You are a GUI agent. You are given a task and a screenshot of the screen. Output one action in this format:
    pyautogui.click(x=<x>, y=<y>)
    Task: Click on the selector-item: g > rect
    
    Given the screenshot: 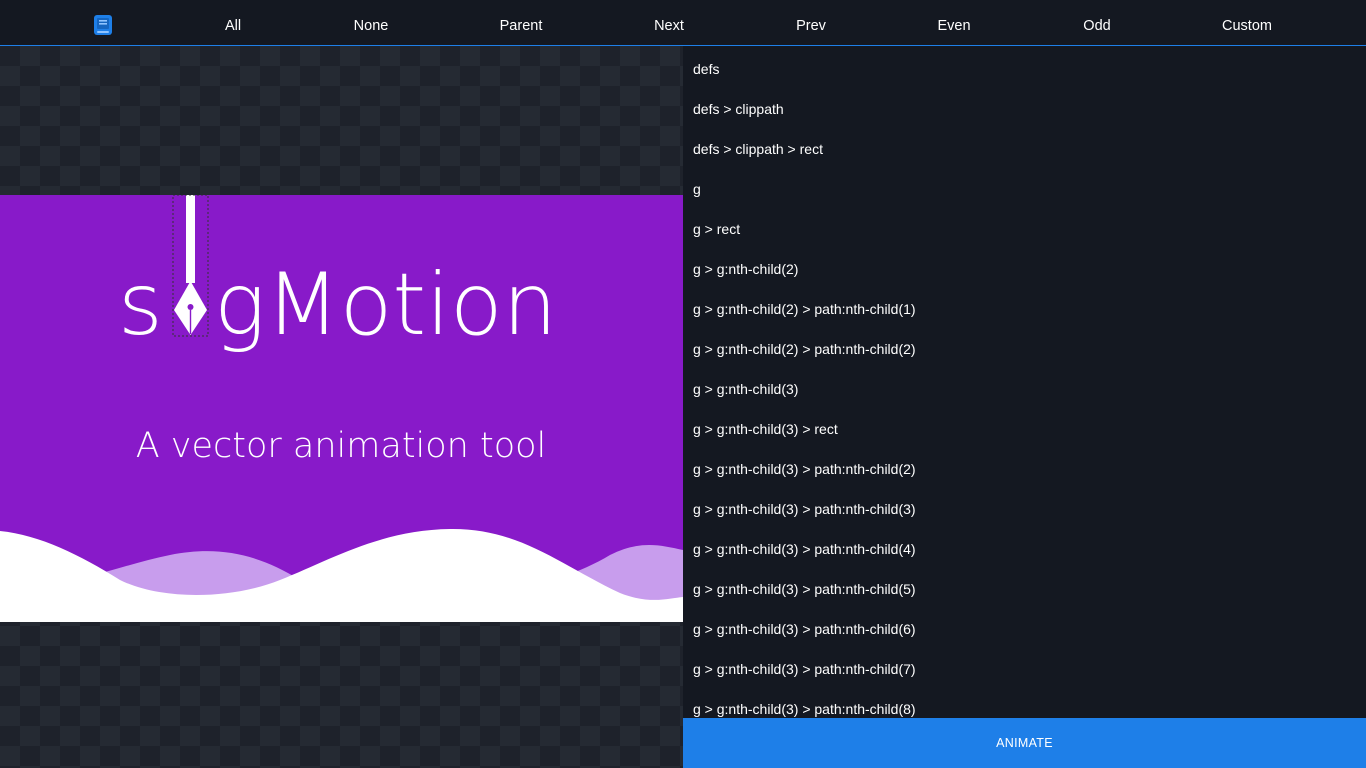 What is the action you would take?
    pyautogui.click(x=716, y=229)
    